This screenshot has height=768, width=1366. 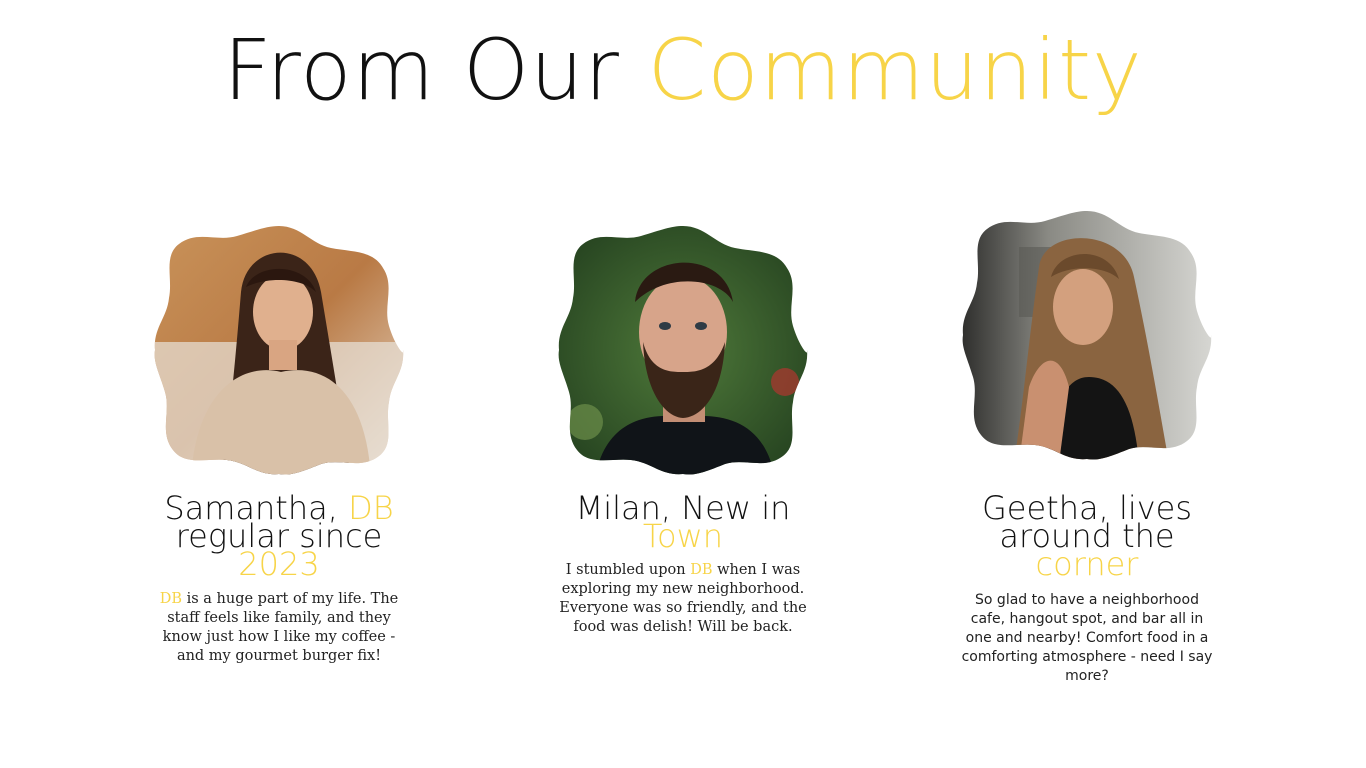 I want to click on quote-prefix: I stumbled upon, so click(x=628, y=570).